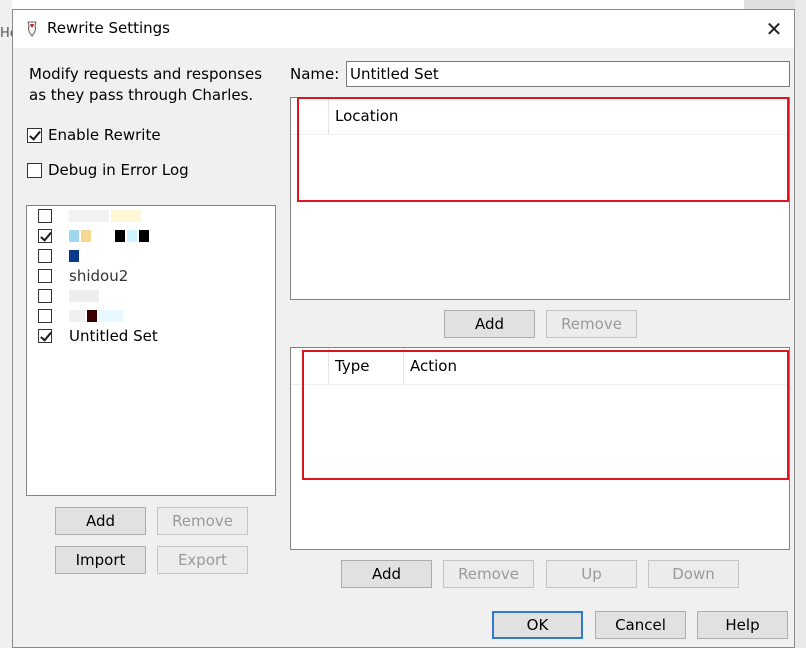  Describe the element at coordinates (591, 574) in the screenshot. I see `rules-up-button: Up` at that location.